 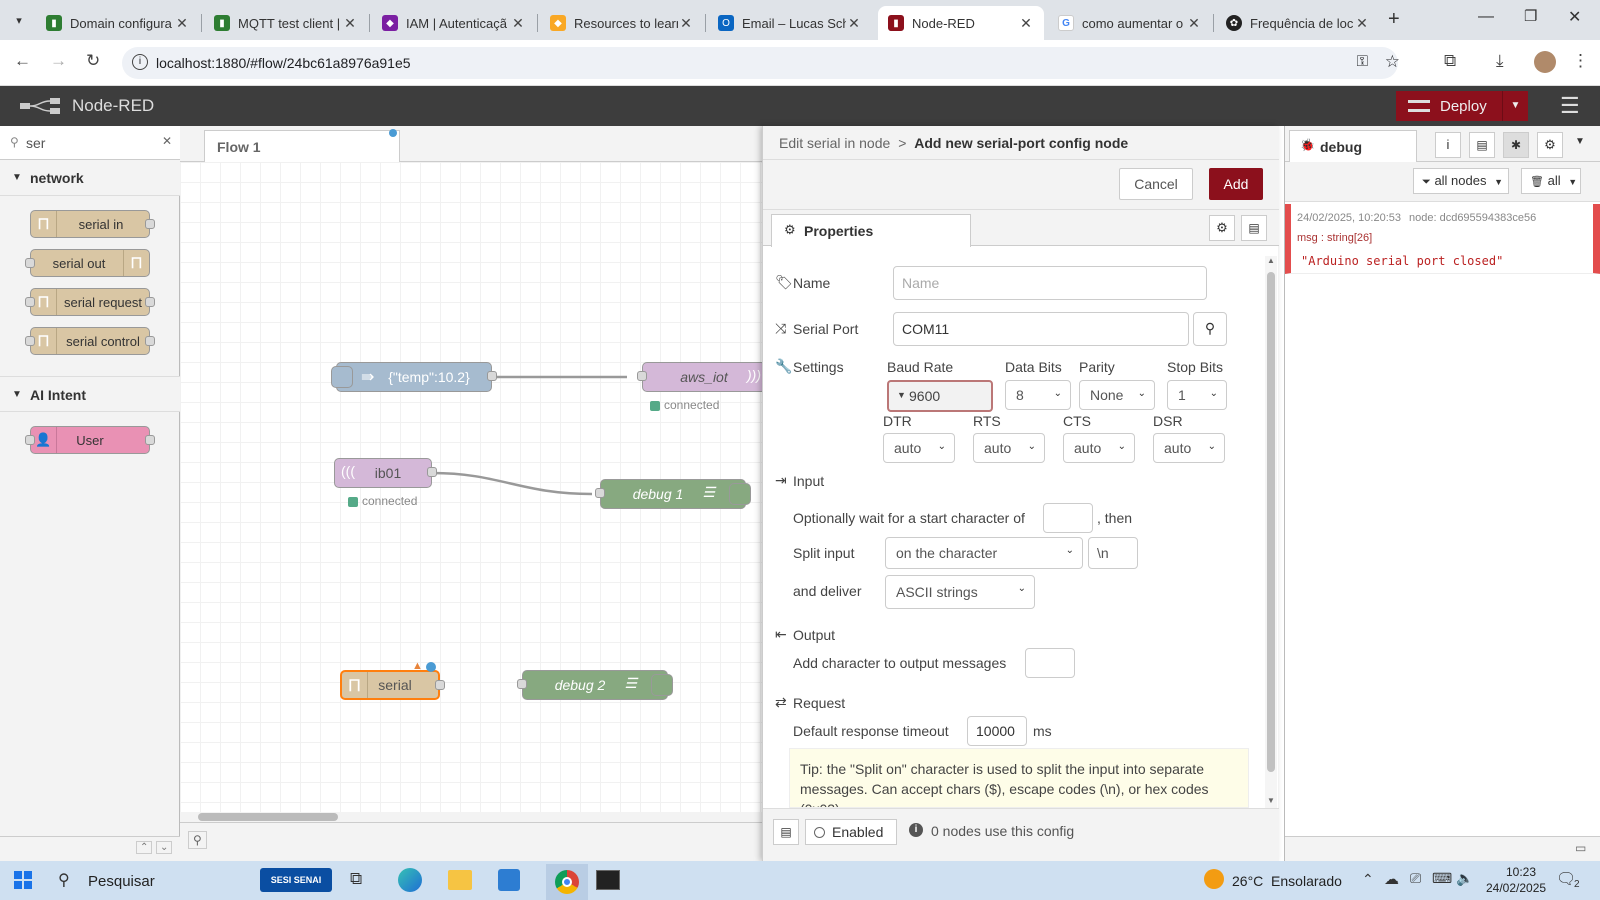 What do you see at coordinates (1545, 62) in the screenshot?
I see `avatar` at bounding box center [1545, 62].